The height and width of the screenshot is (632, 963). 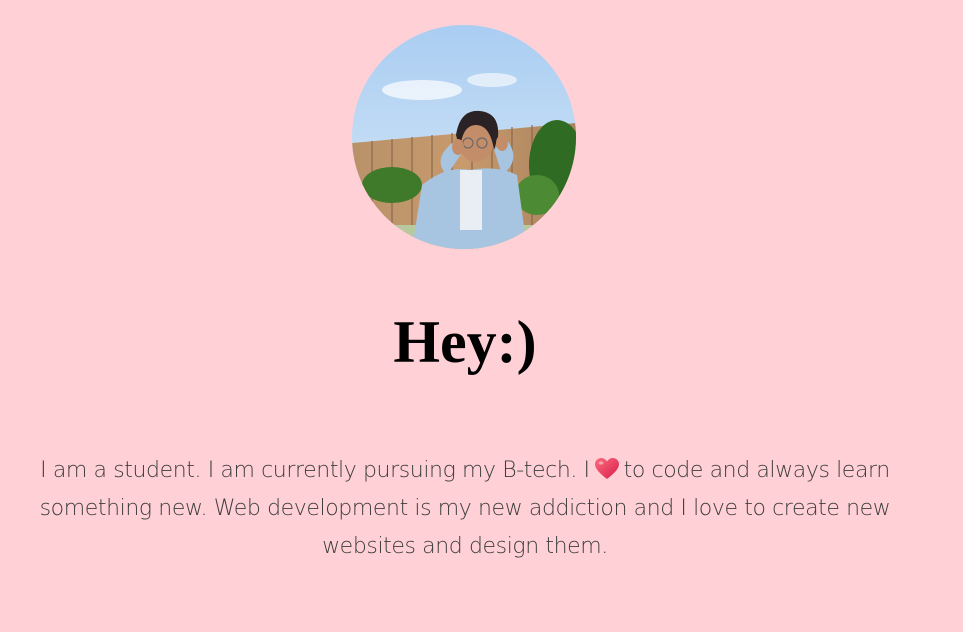 What do you see at coordinates (607, 468) in the screenshot?
I see `heart-icon` at bounding box center [607, 468].